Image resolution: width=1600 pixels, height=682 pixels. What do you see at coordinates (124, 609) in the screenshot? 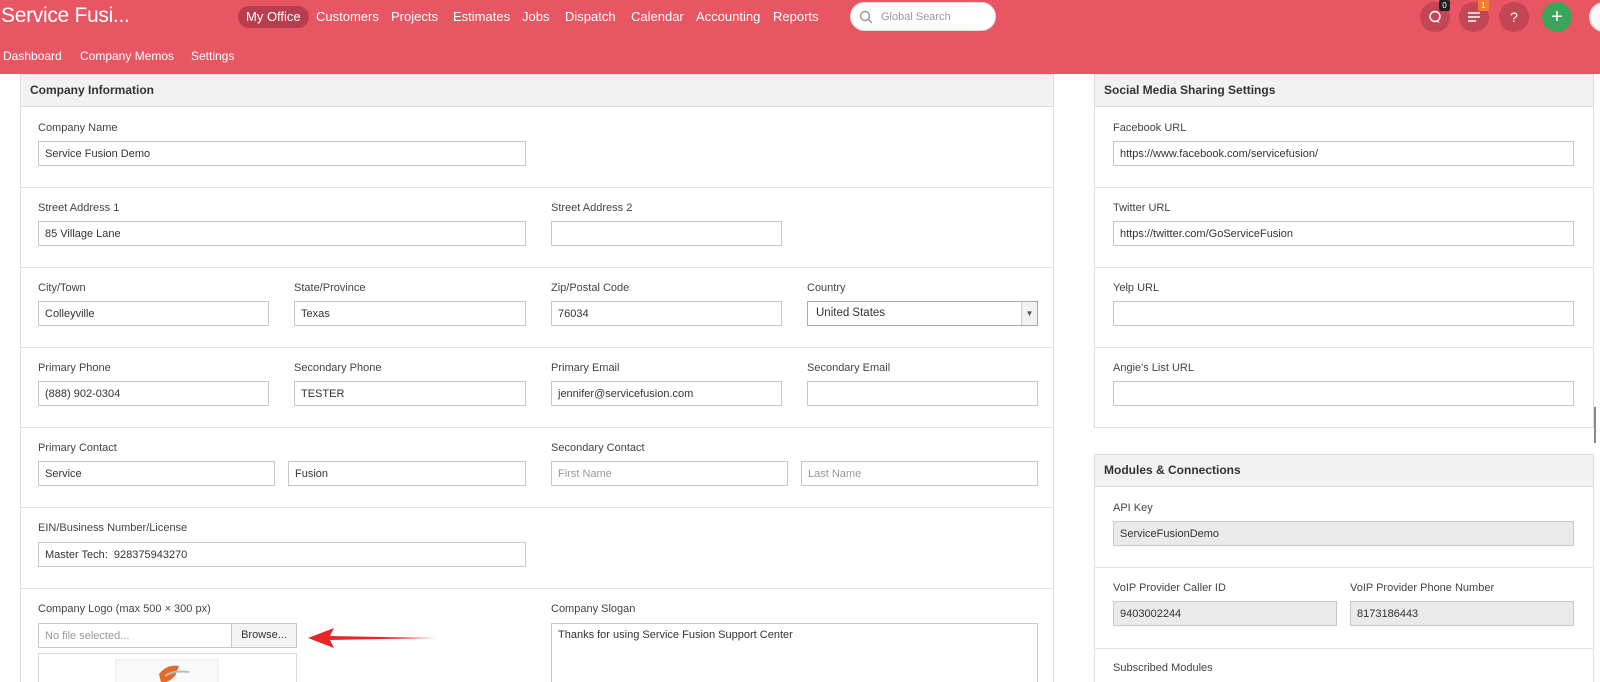
I see `company-logo-label: Company Logo (max 500 × 300 px)` at bounding box center [124, 609].